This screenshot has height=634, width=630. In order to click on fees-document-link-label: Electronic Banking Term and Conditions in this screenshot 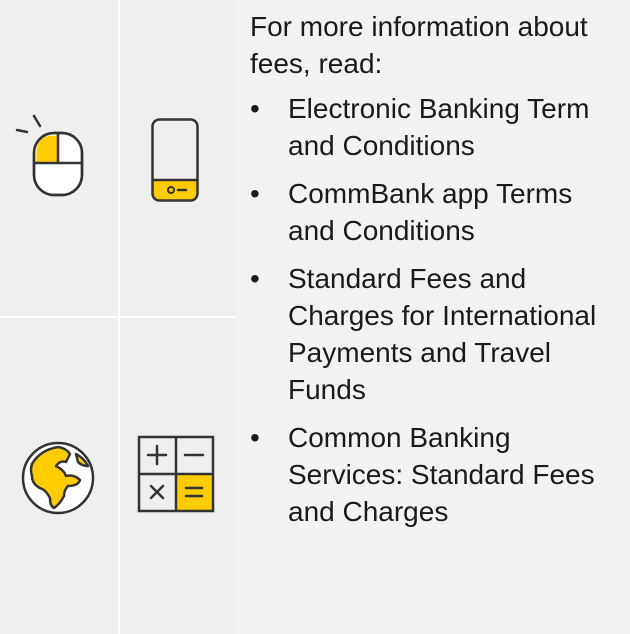, I will do `click(438, 127)`.